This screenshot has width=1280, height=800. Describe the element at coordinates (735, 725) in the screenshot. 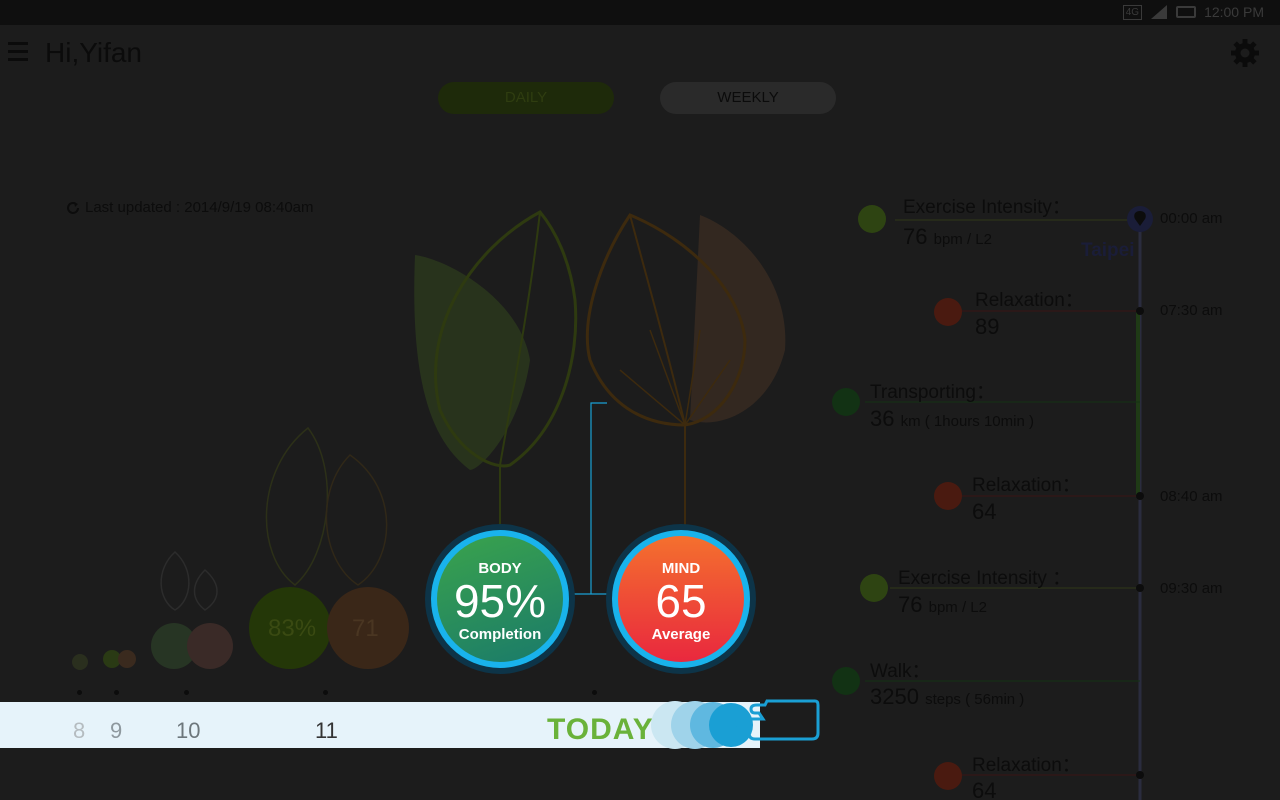

I see `swipe-hand-icon` at that location.